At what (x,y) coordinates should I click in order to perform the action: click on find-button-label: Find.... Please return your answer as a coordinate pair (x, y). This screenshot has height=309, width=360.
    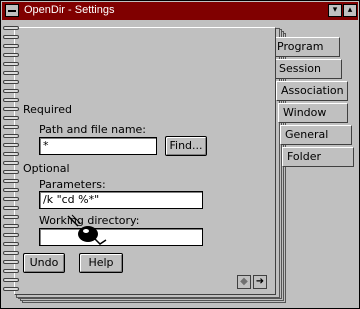
    Looking at the image, I should click on (186, 145).